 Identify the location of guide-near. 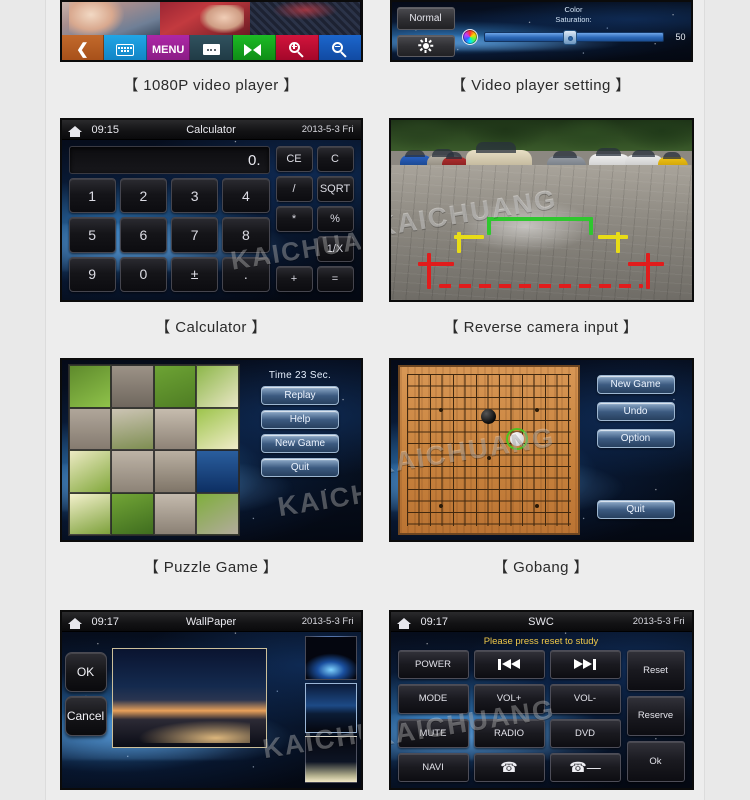
(435, 264).